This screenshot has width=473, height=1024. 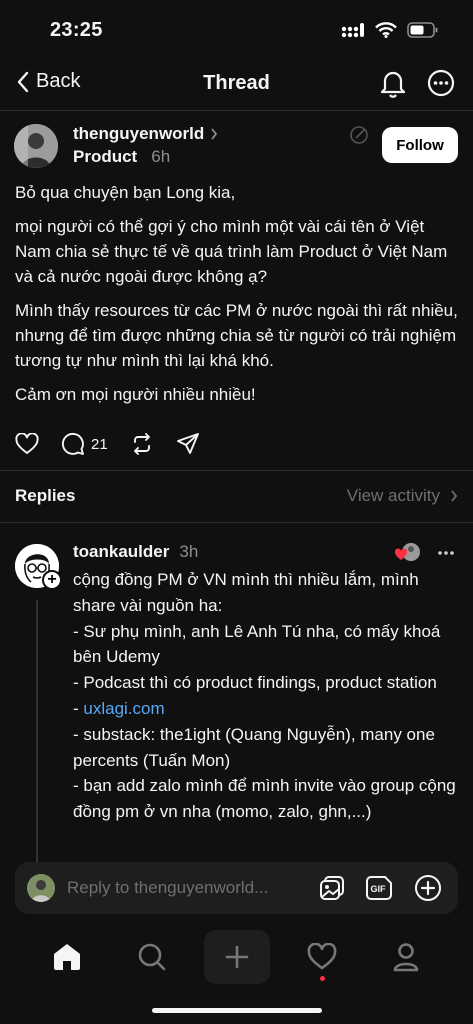 I want to click on post-divider, so click(x=236, y=470).